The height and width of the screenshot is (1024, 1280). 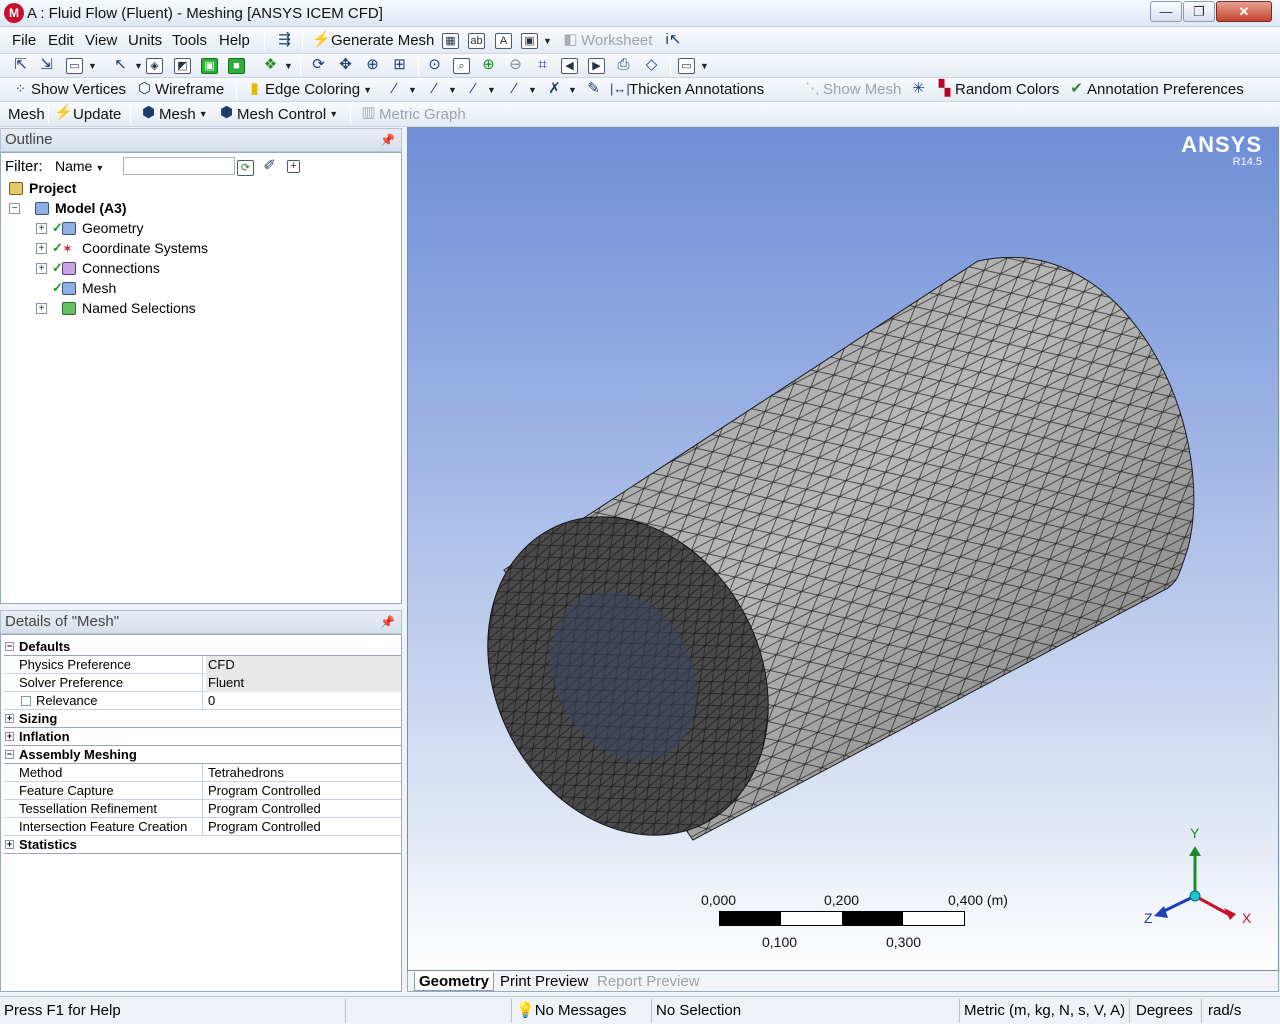 I want to click on tree-icon: ⇶, so click(x=285, y=40).